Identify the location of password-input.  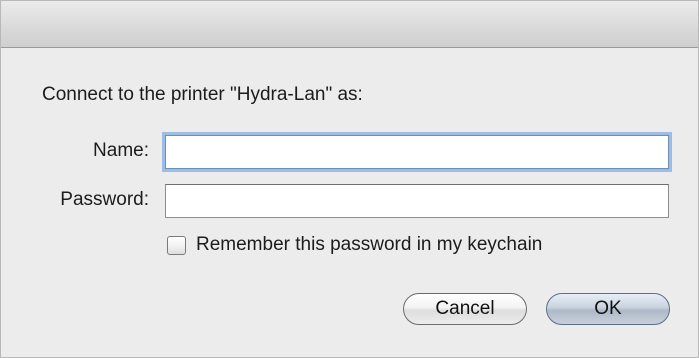
(417, 201).